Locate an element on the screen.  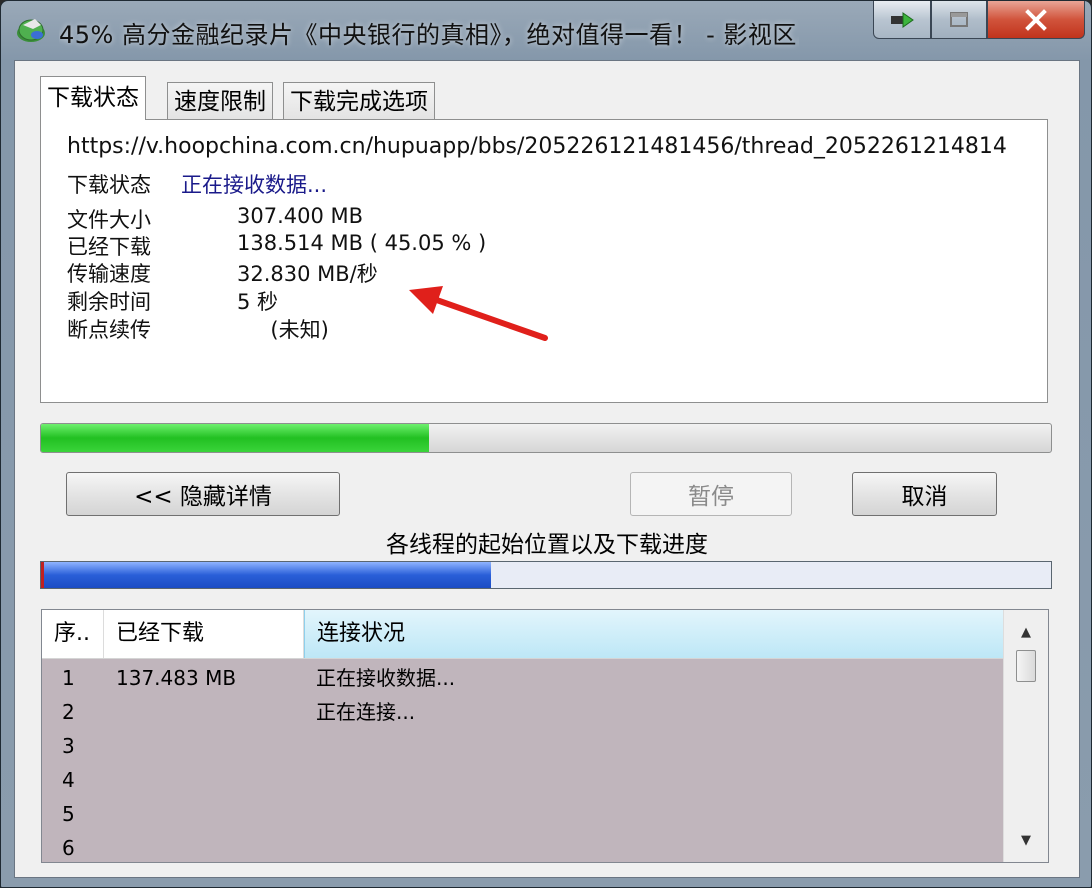
downloaded-label: 已经下载 is located at coordinates (109, 247).